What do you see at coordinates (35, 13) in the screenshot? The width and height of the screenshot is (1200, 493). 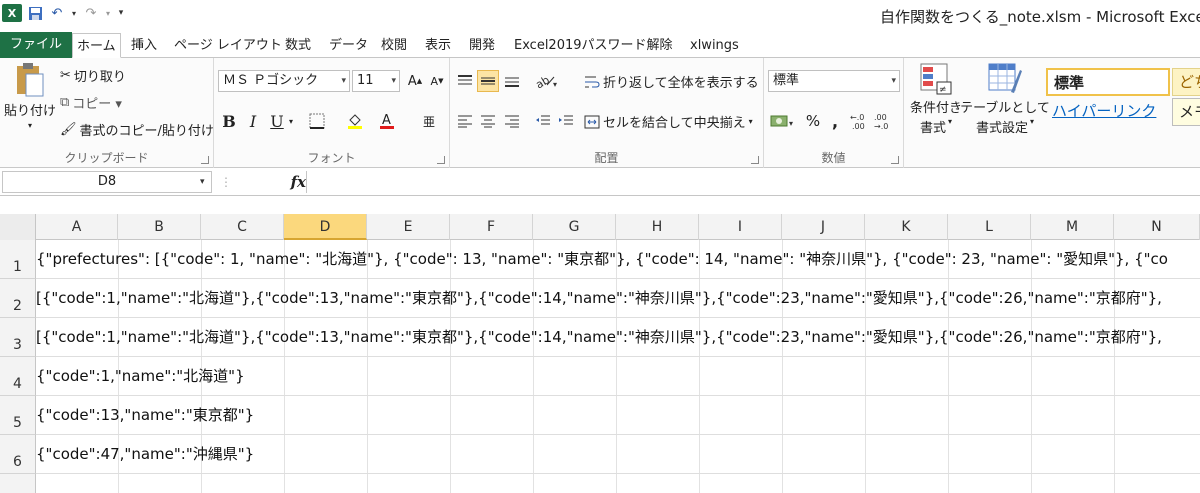 I see `save-icon` at bounding box center [35, 13].